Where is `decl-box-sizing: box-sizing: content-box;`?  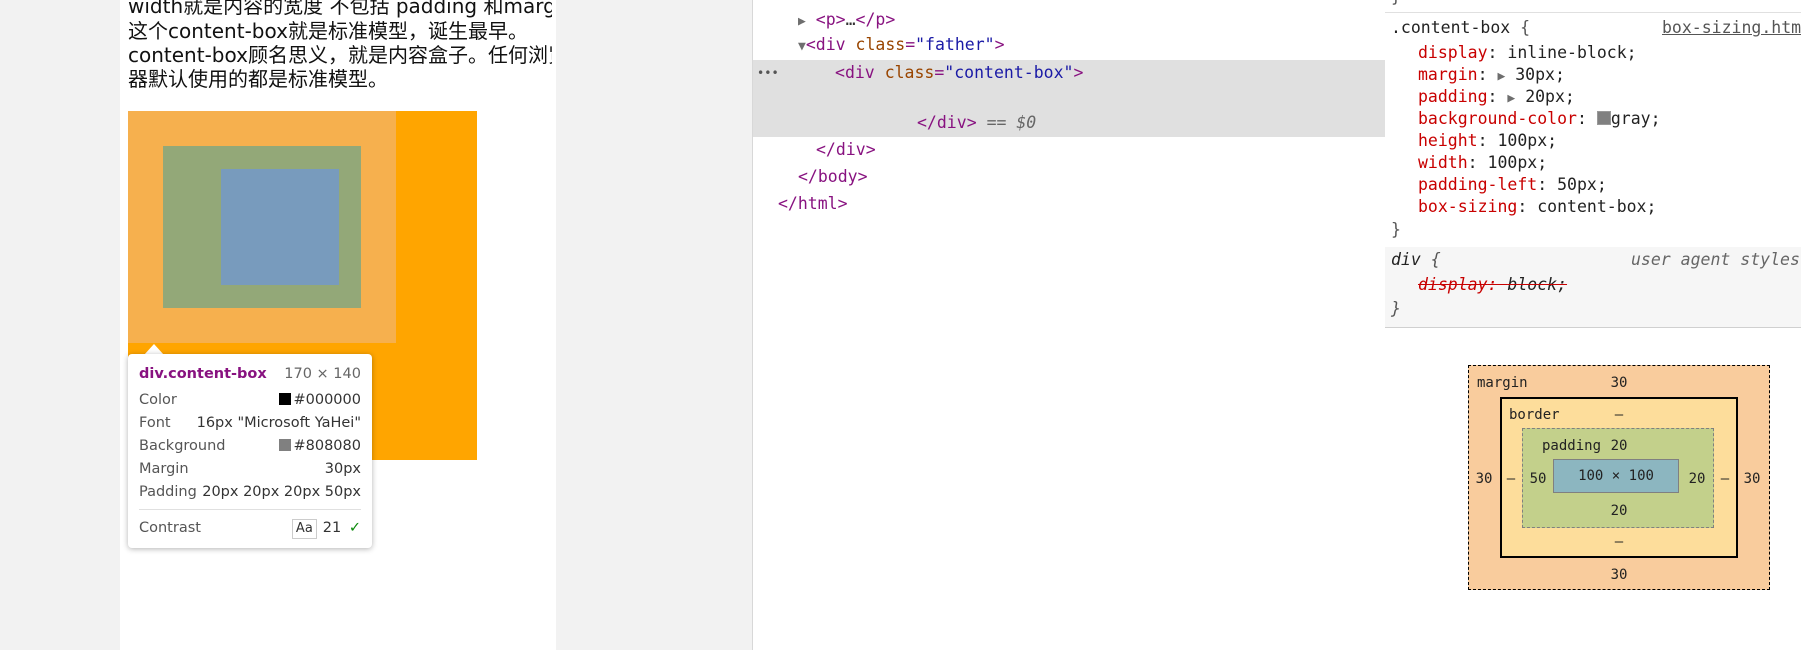 decl-box-sizing: box-sizing: content-box; is located at coordinates (1537, 207).